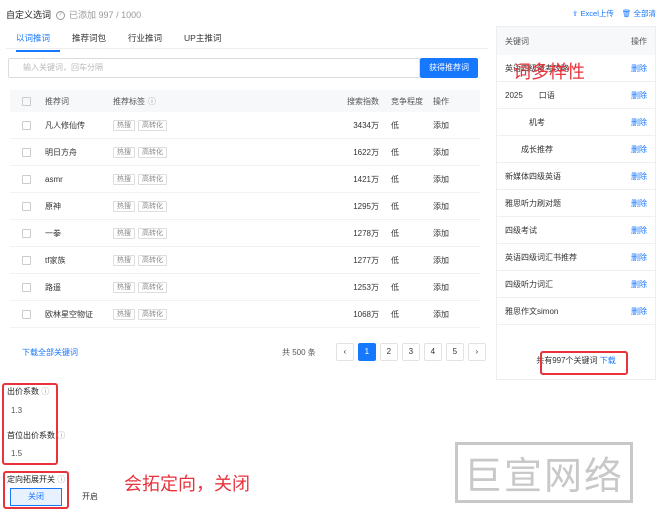 The height and width of the screenshot is (515, 662). What do you see at coordinates (150, 42) in the screenshot?
I see `tab-industry: 行业推词` at bounding box center [150, 42].